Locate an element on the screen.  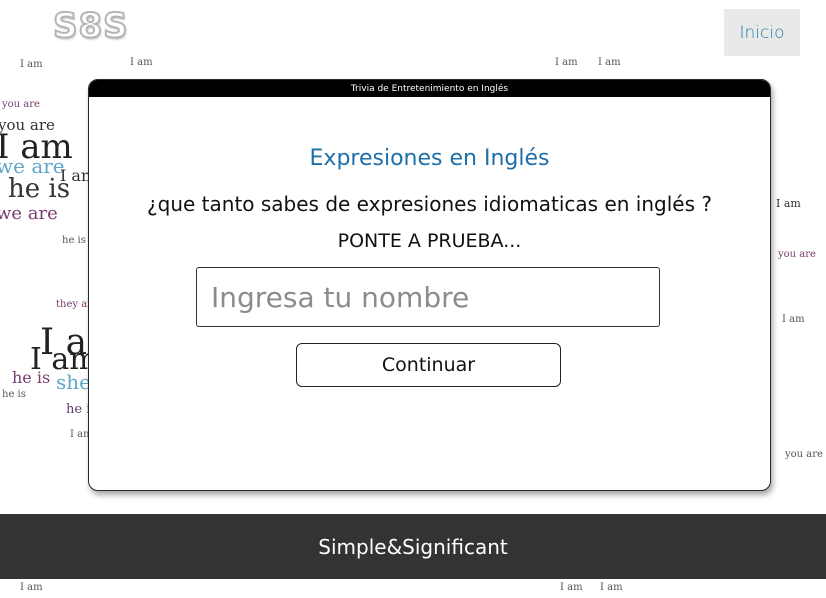
footer: Simple&Significant is located at coordinates (413, 546).